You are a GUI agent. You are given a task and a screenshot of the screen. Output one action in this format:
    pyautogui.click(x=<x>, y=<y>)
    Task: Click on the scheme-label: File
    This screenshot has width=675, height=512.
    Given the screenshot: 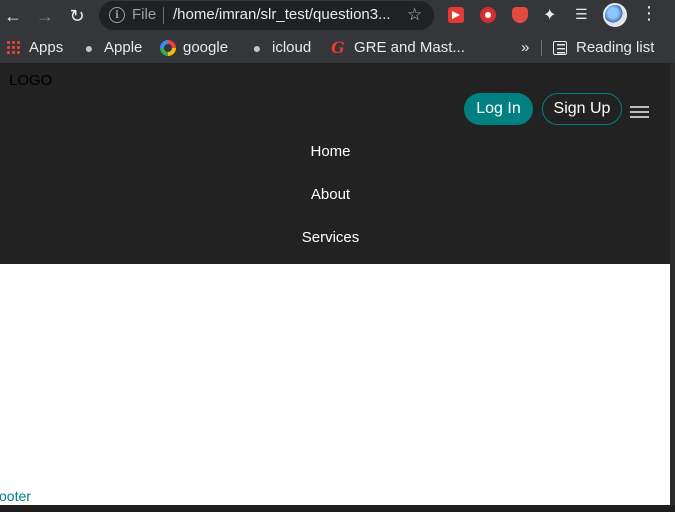 What is the action you would take?
    pyautogui.click(x=144, y=14)
    